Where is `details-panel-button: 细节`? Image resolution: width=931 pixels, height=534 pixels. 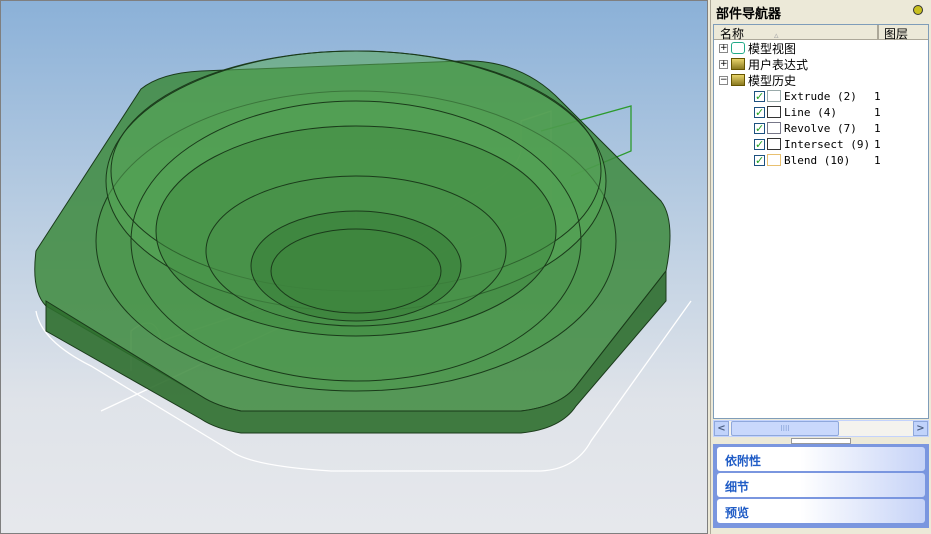
details-panel-button: 细节 is located at coordinates (821, 485).